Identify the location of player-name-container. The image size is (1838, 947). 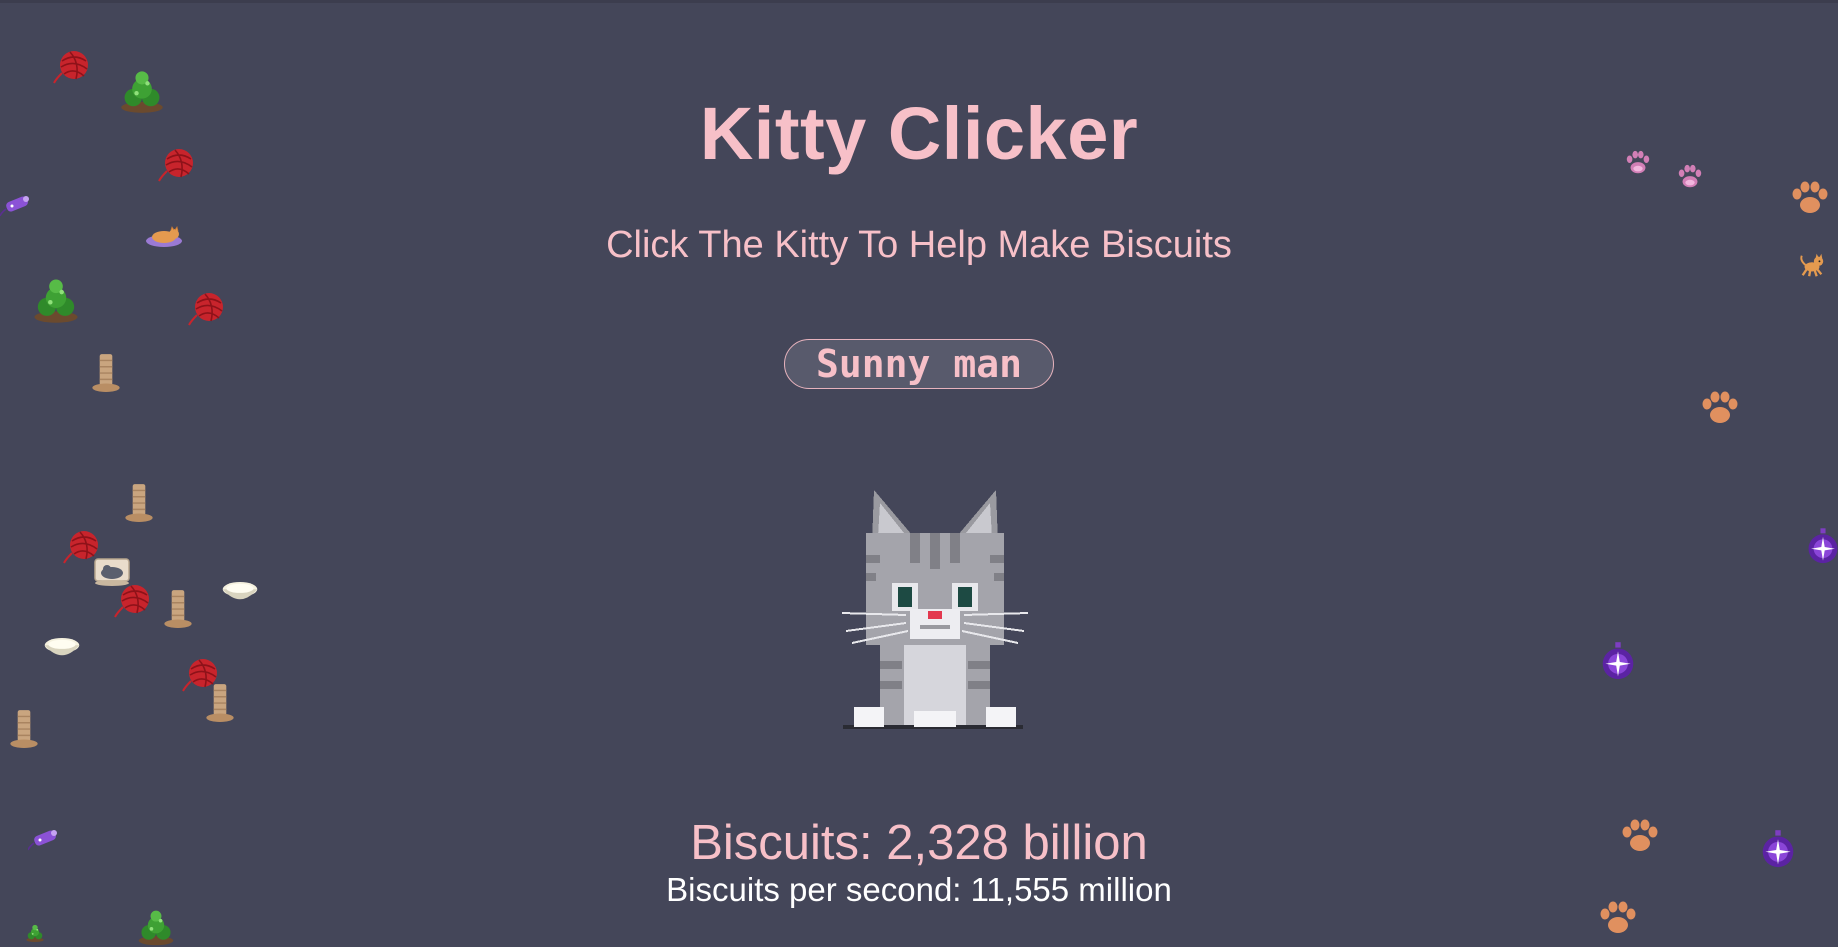
(919, 367).